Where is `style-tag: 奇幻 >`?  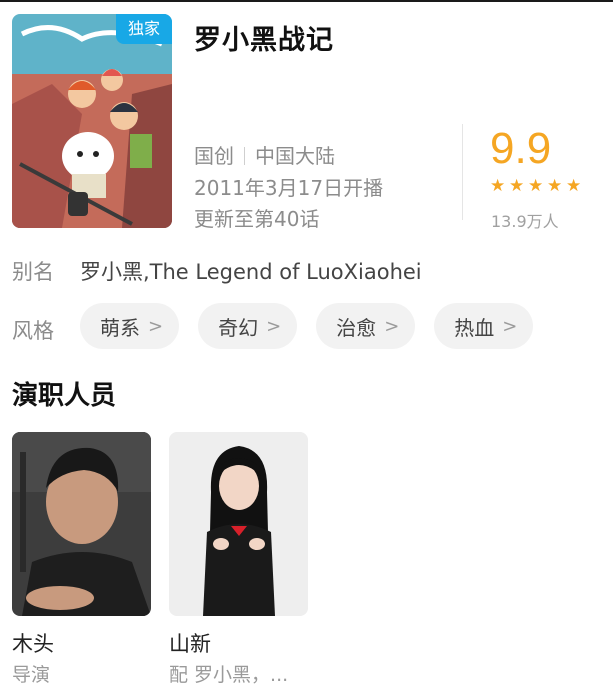
style-tag: 奇幻 > is located at coordinates (248, 326).